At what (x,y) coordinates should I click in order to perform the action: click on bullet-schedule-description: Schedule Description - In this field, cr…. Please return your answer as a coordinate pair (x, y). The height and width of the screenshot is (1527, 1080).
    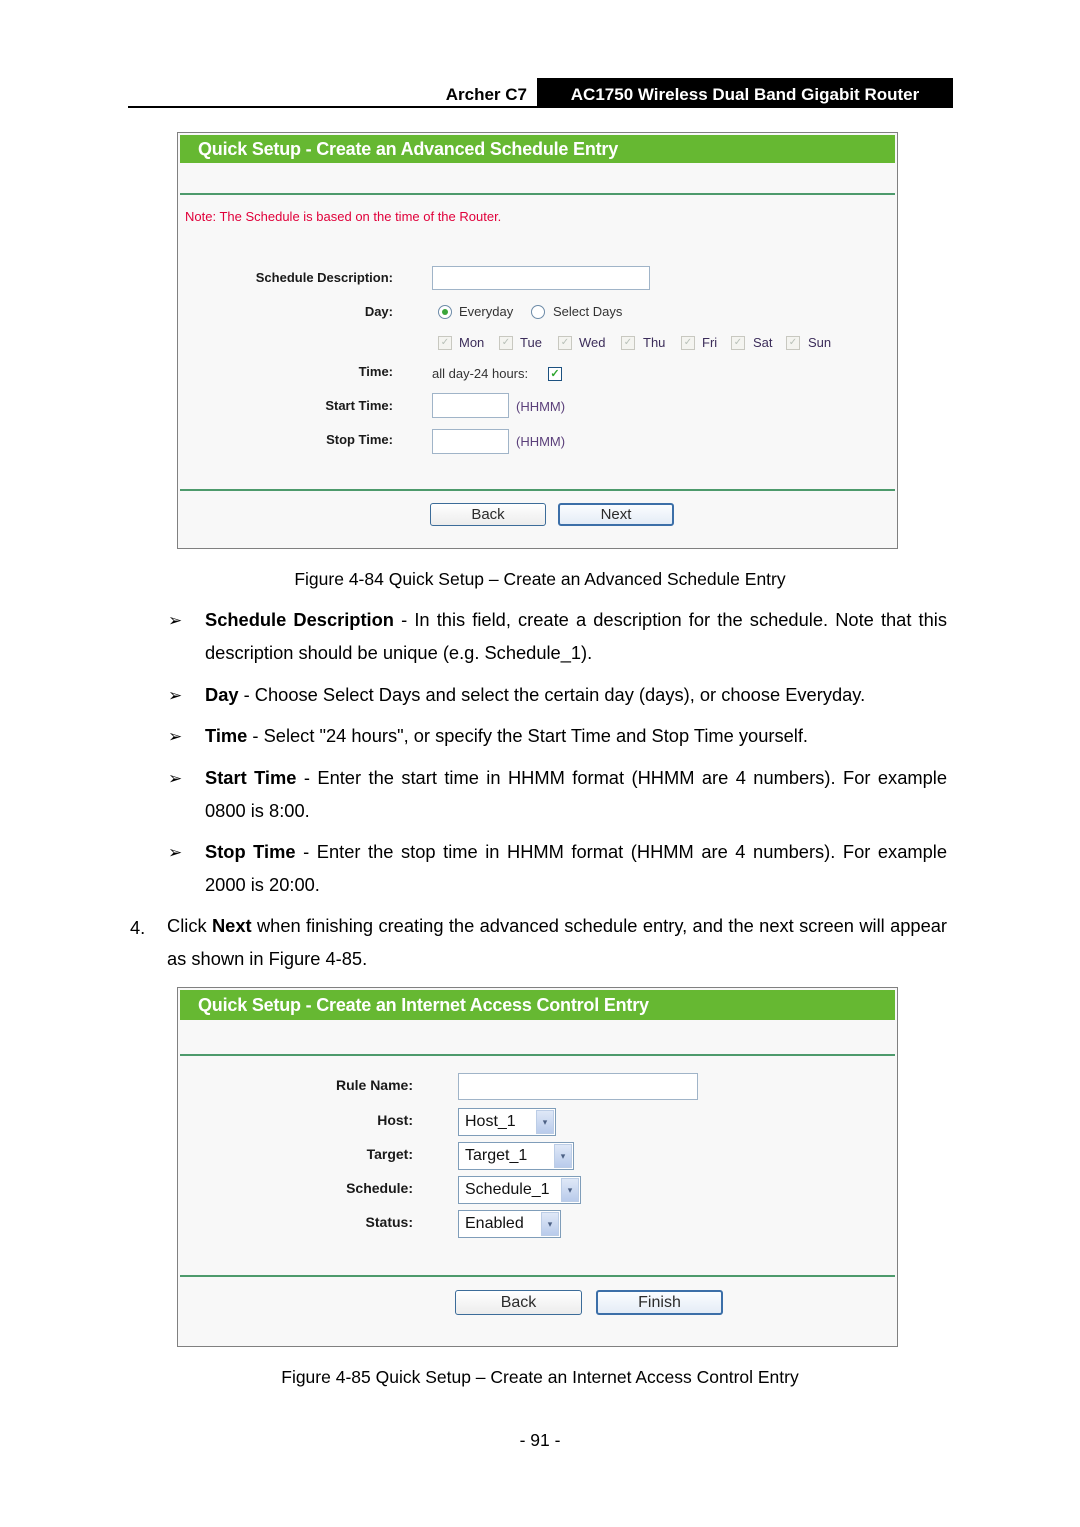
    Looking at the image, I should click on (576, 636).